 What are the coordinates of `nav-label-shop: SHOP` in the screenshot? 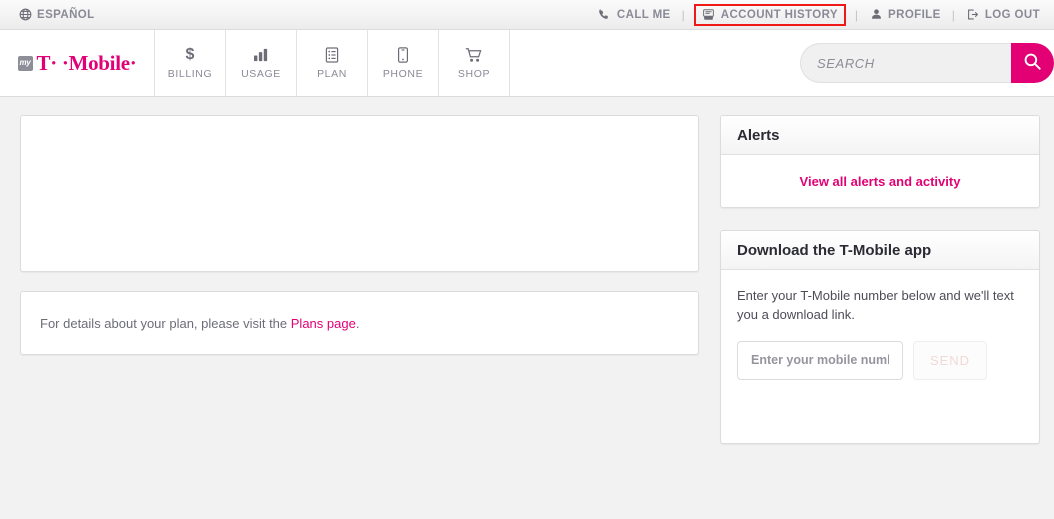 It's located at (474, 74).